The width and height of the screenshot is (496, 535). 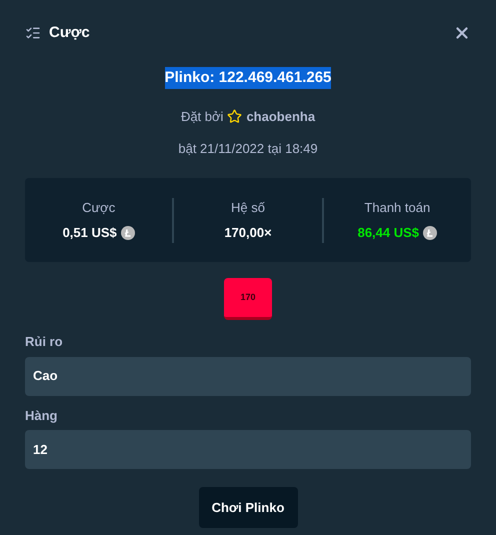 What do you see at coordinates (248, 207) in the screenshot?
I see `stat-label: Hệ số` at bounding box center [248, 207].